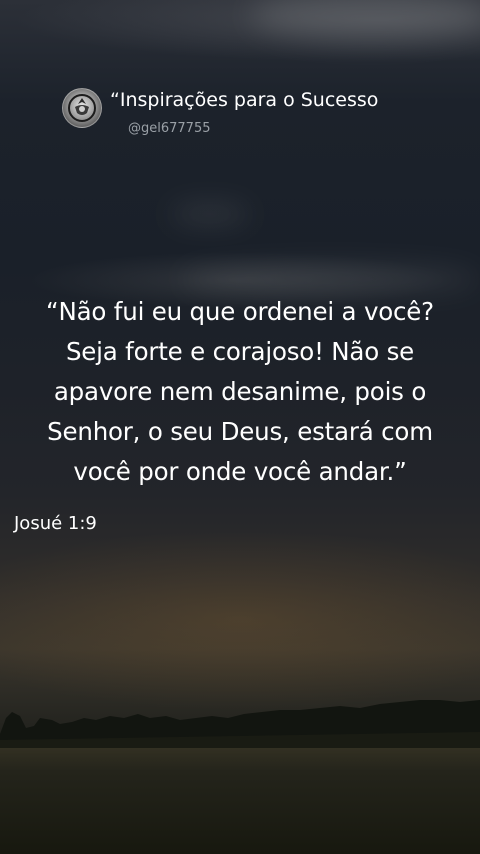 The image size is (480, 854). What do you see at coordinates (262, 116) in the screenshot?
I see `account-header: “Inspirações para o Sucesso @gel677755` at bounding box center [262, 116].